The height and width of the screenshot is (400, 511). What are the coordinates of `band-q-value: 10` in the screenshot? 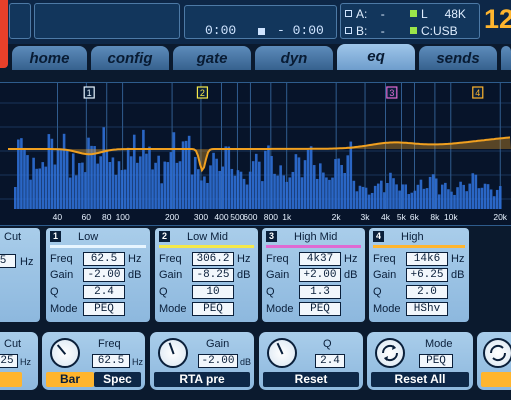 It's located at (213, 292).